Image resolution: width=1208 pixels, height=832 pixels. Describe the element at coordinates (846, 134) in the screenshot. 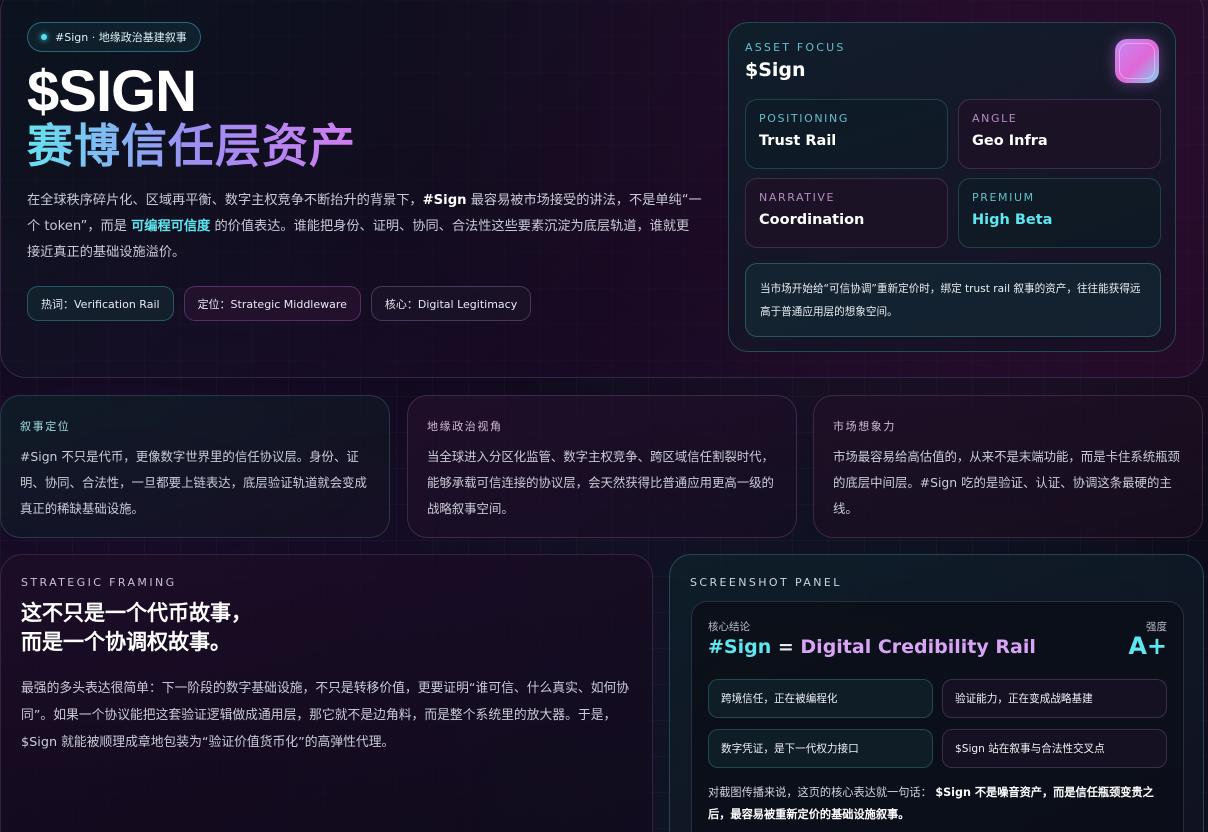

I see `stat-positioning: POSITIONING Trust Rail` at that location.